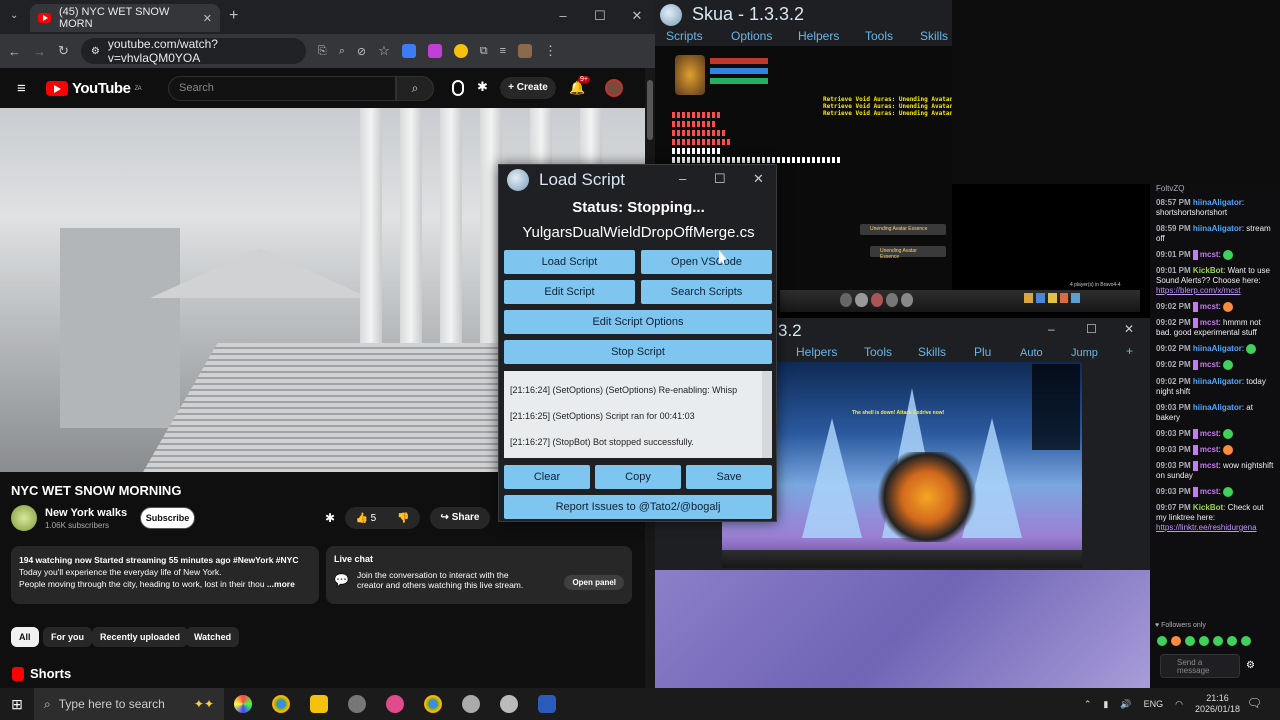 The image size is (1280, 720). Describe the element at coordinates (482, 87) in the screenshot. I see `extension-gear-icon: ✱` at that location.